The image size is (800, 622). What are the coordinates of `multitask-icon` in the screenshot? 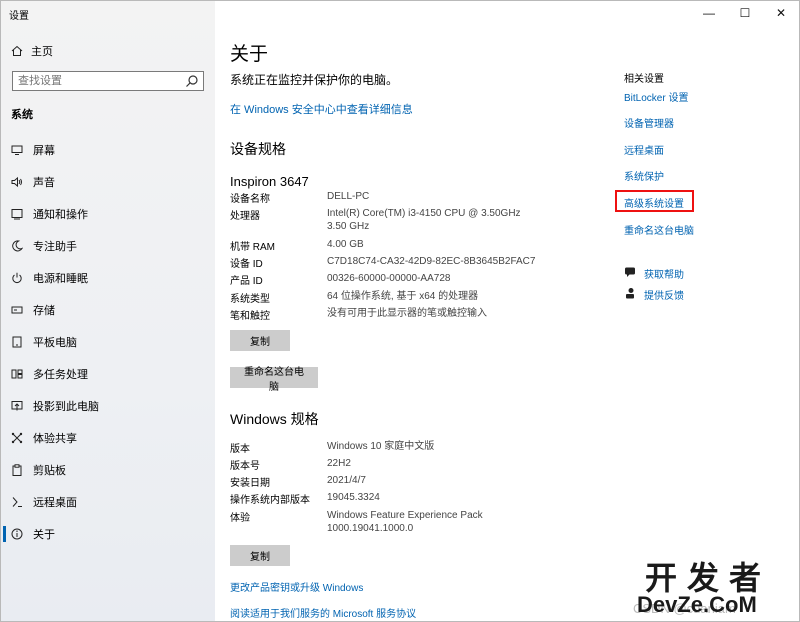 It's located at (17, 374).